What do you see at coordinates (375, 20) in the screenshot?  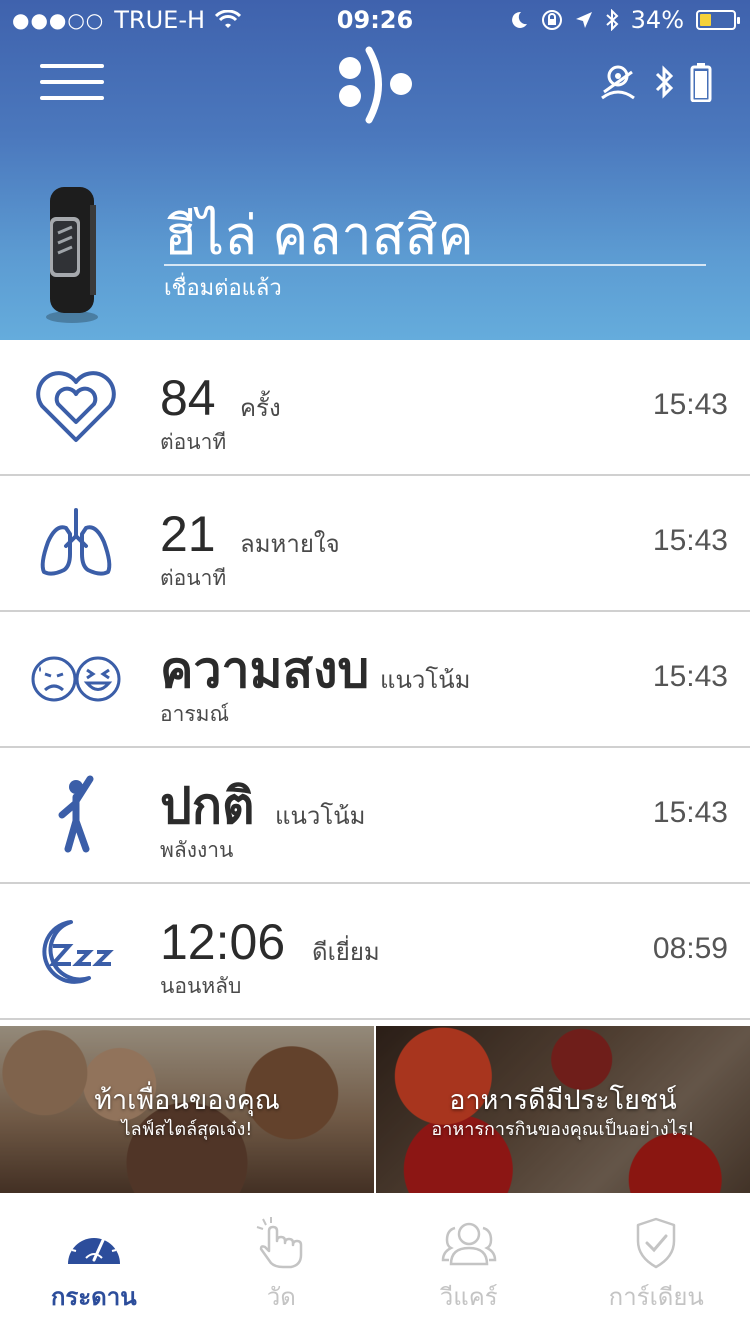 I see `status-bar: ●●●○○ TRUE-H 09:26 34%` at bounding box center [375, 20].